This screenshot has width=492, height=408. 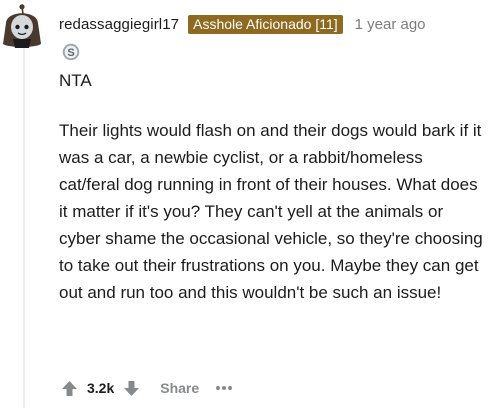 I want to click on username: redassaggiegirl17, so click(x=119, y=24).